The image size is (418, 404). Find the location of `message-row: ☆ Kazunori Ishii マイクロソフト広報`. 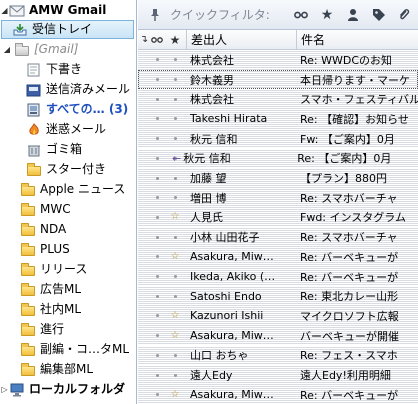

message-row: ☆ Kazunori Ishii マイクロソフト広報 is located at coordinates (278, 316).